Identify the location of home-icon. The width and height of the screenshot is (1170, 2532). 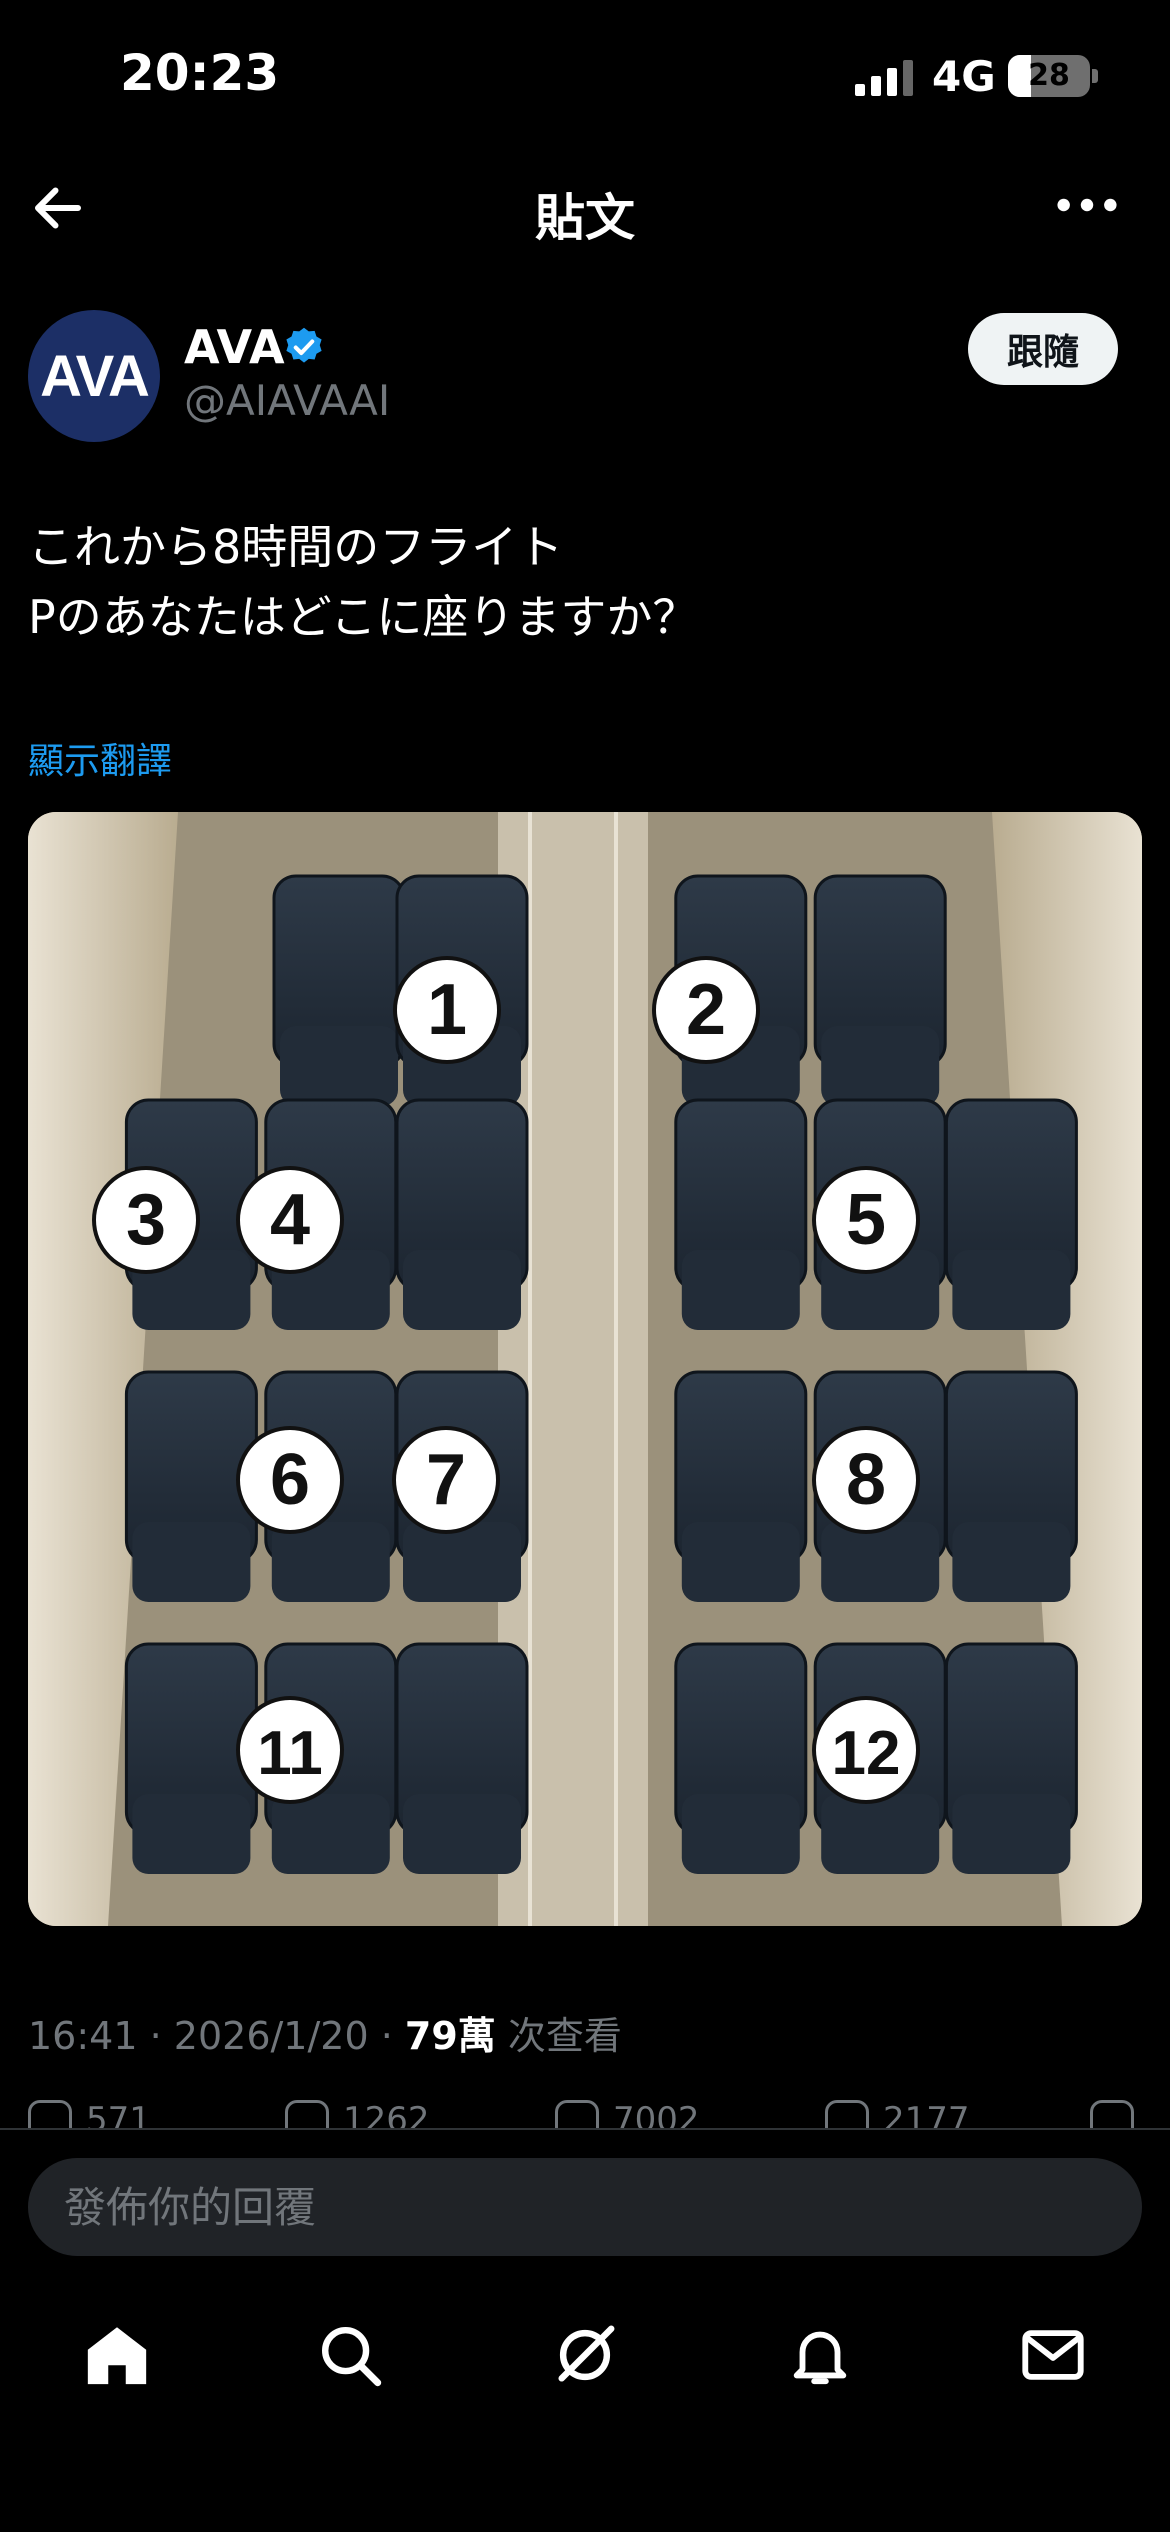
(117, 2355).